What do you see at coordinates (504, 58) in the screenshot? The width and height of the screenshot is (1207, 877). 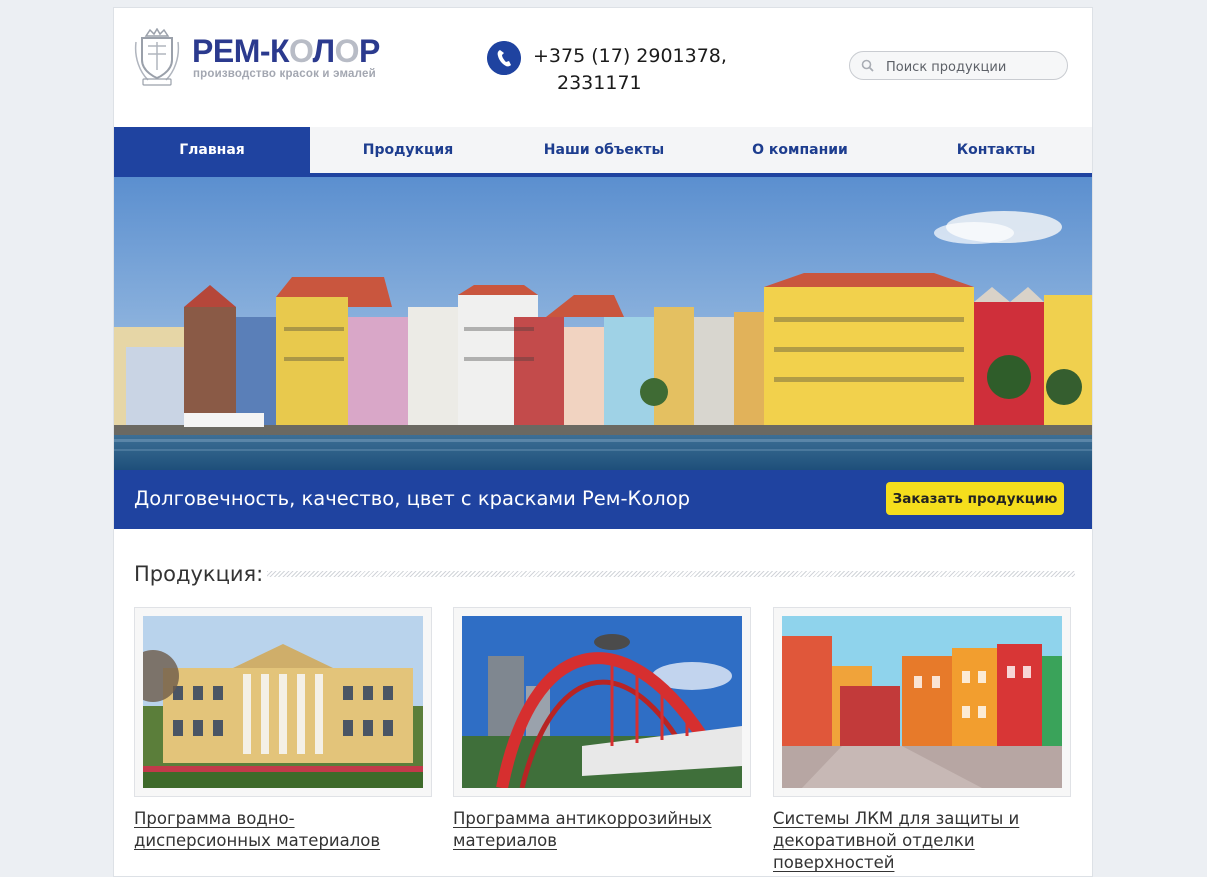 I see `phone-icon` at bounding box center [504, 58].